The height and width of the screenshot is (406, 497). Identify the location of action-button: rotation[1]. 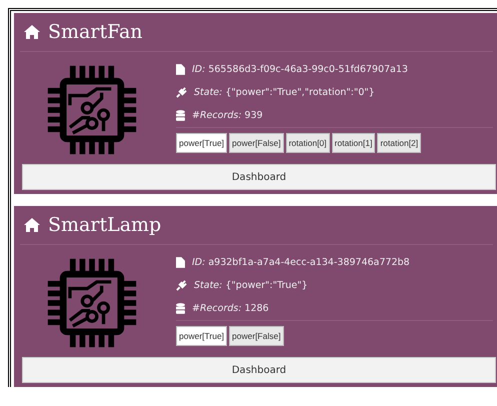
(354, 143).